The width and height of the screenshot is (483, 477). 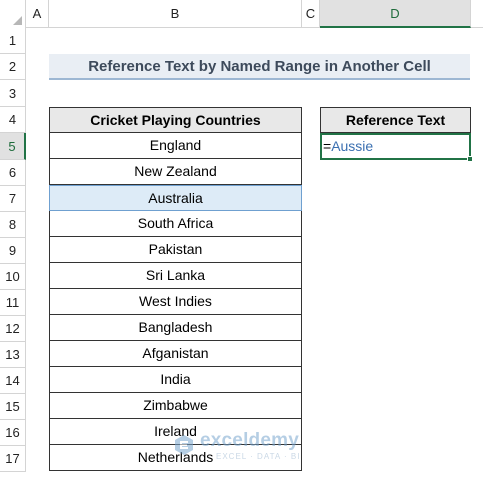 I want to click on row-header-17: 17, so click(x=13, y=459).